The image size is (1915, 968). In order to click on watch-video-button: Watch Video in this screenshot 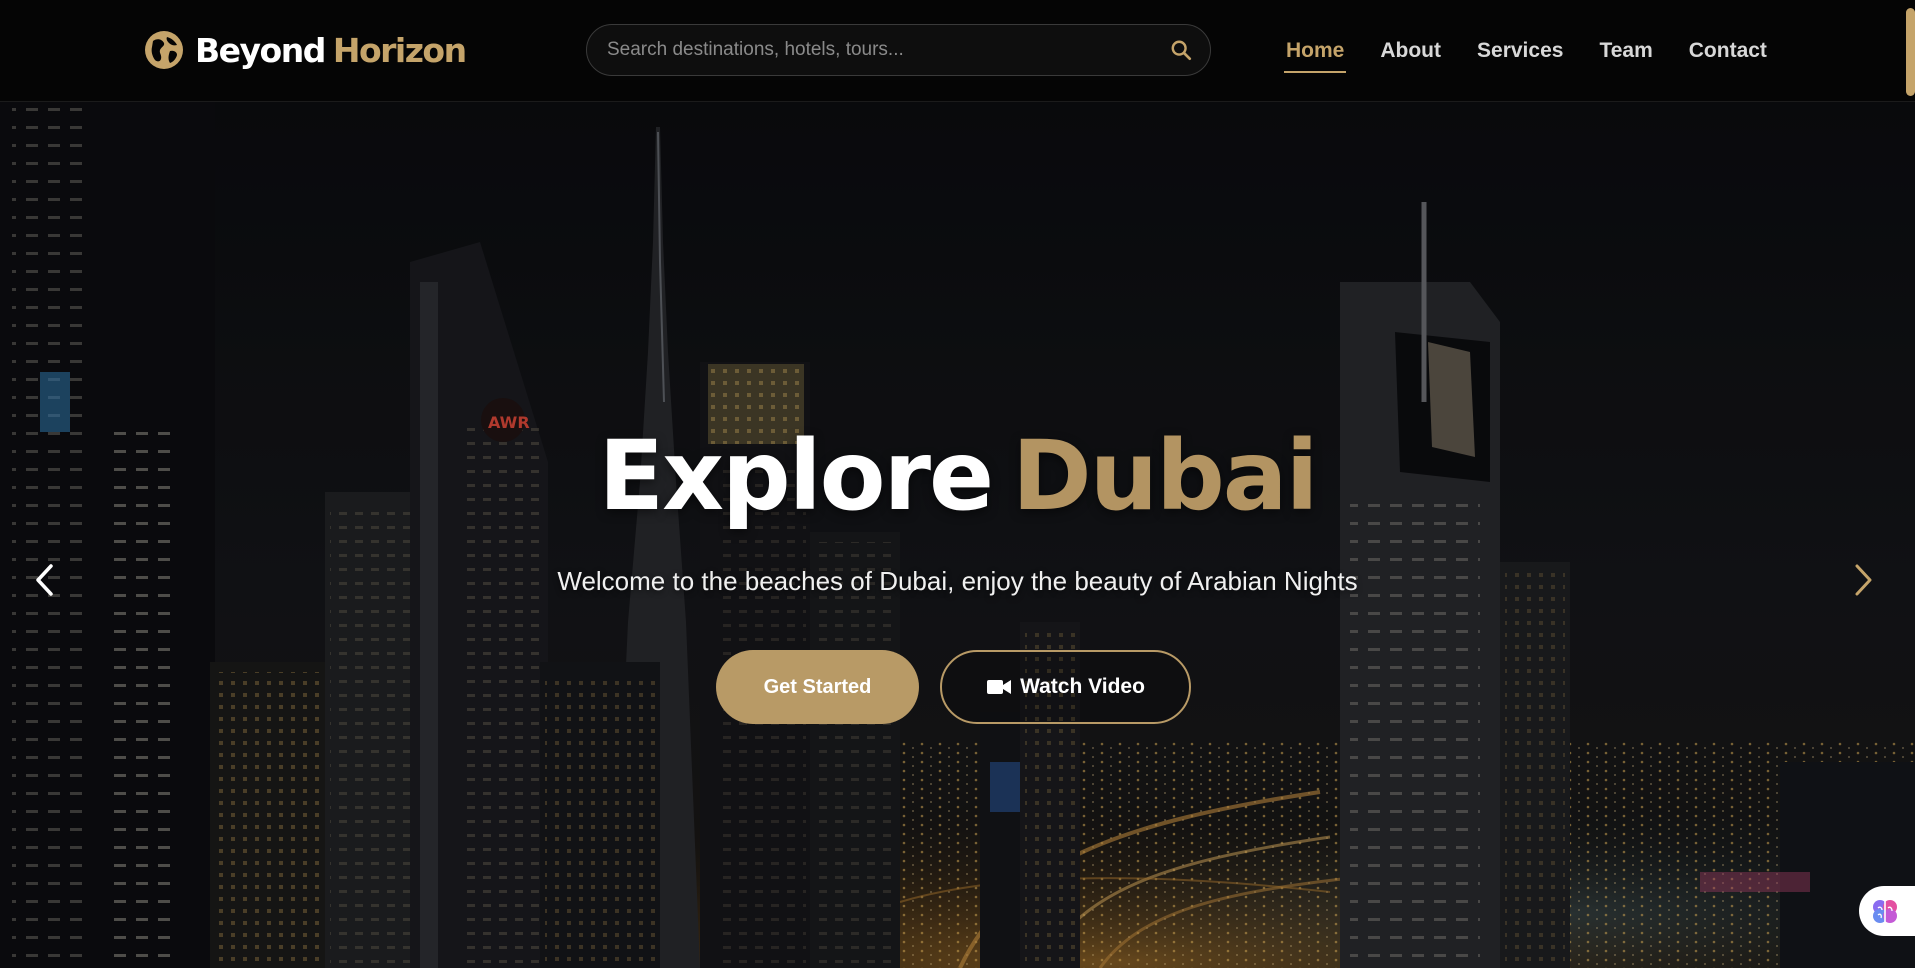, I will do `click(1065, 687)`.